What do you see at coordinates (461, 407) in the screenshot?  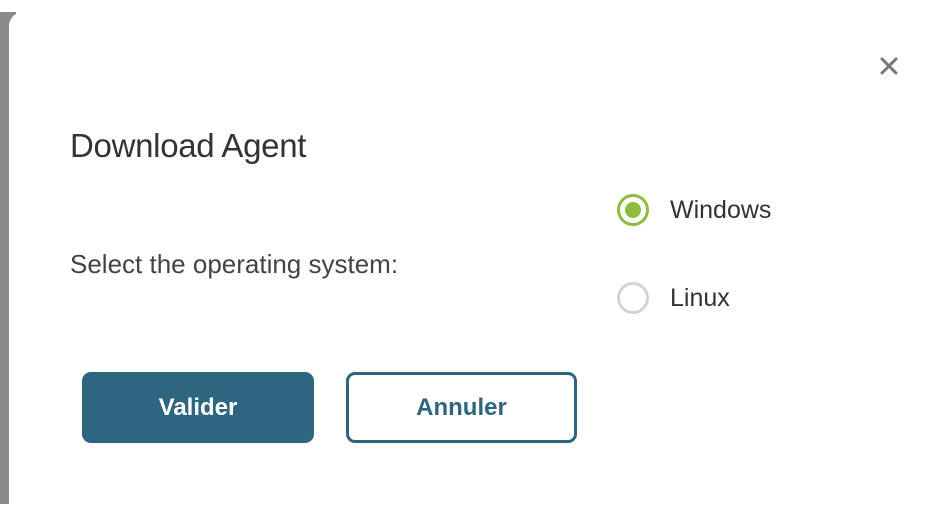 I see `cancel-button: Annuler` at bounding box center [461, 407].